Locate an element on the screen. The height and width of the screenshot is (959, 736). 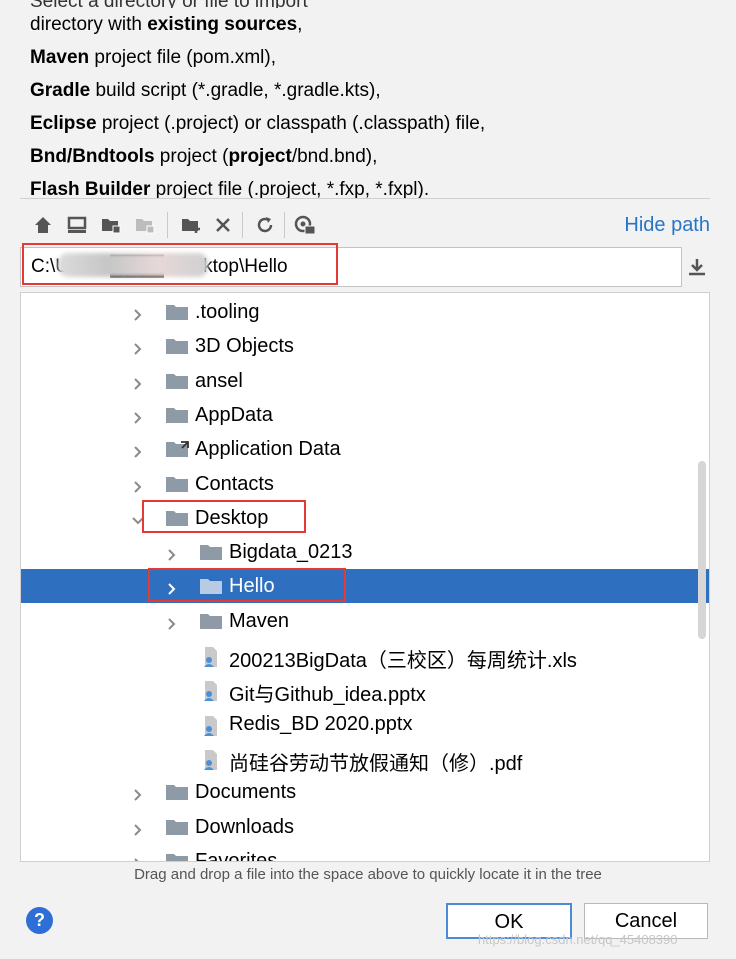
tree-row-label: 尚硅谷劳动节放假通知（修）.pdf is located at coordinates (376, 763).